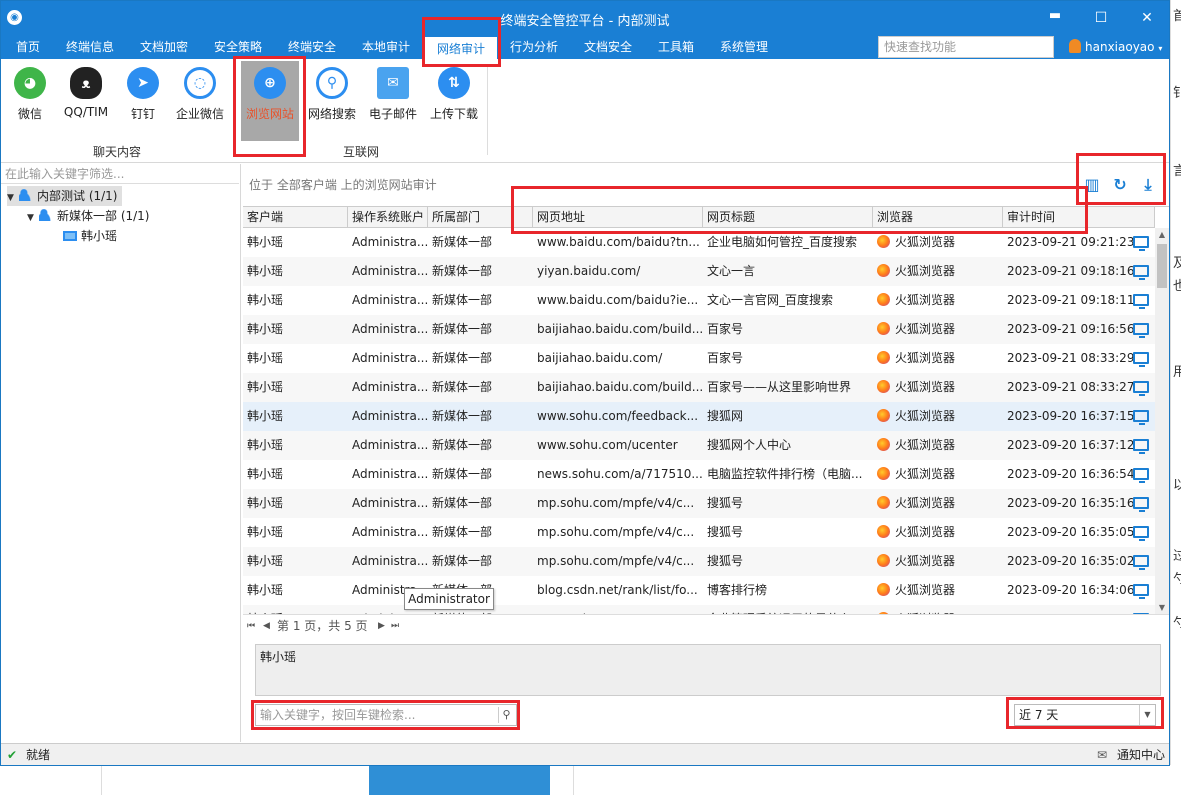  I want to click on keyword-search-input: 输入关键字，按回车键检索... ⚲, so click(386, 715).